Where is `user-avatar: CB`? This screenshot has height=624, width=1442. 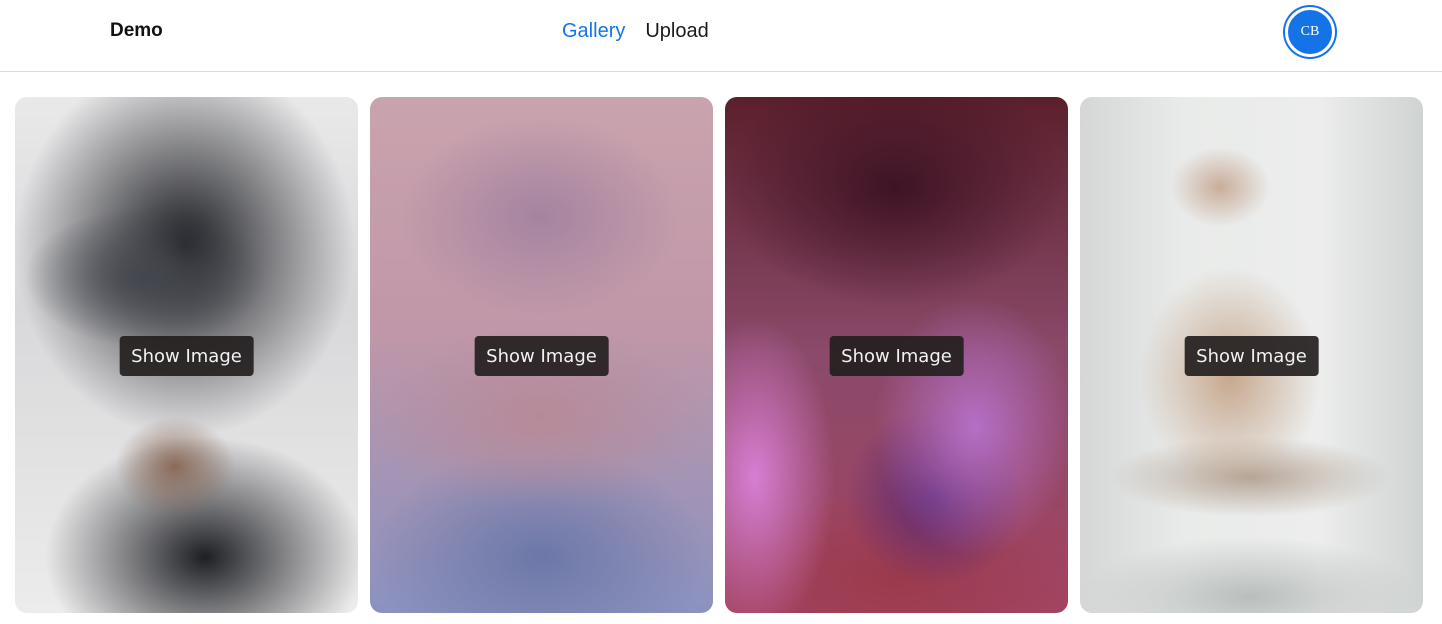 user-avatar: CB is located at coordinates (1310, 32).